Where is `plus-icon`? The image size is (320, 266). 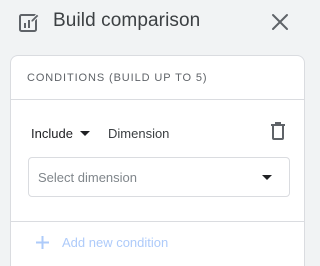 plus-icon is located at coordinates (42, 242).